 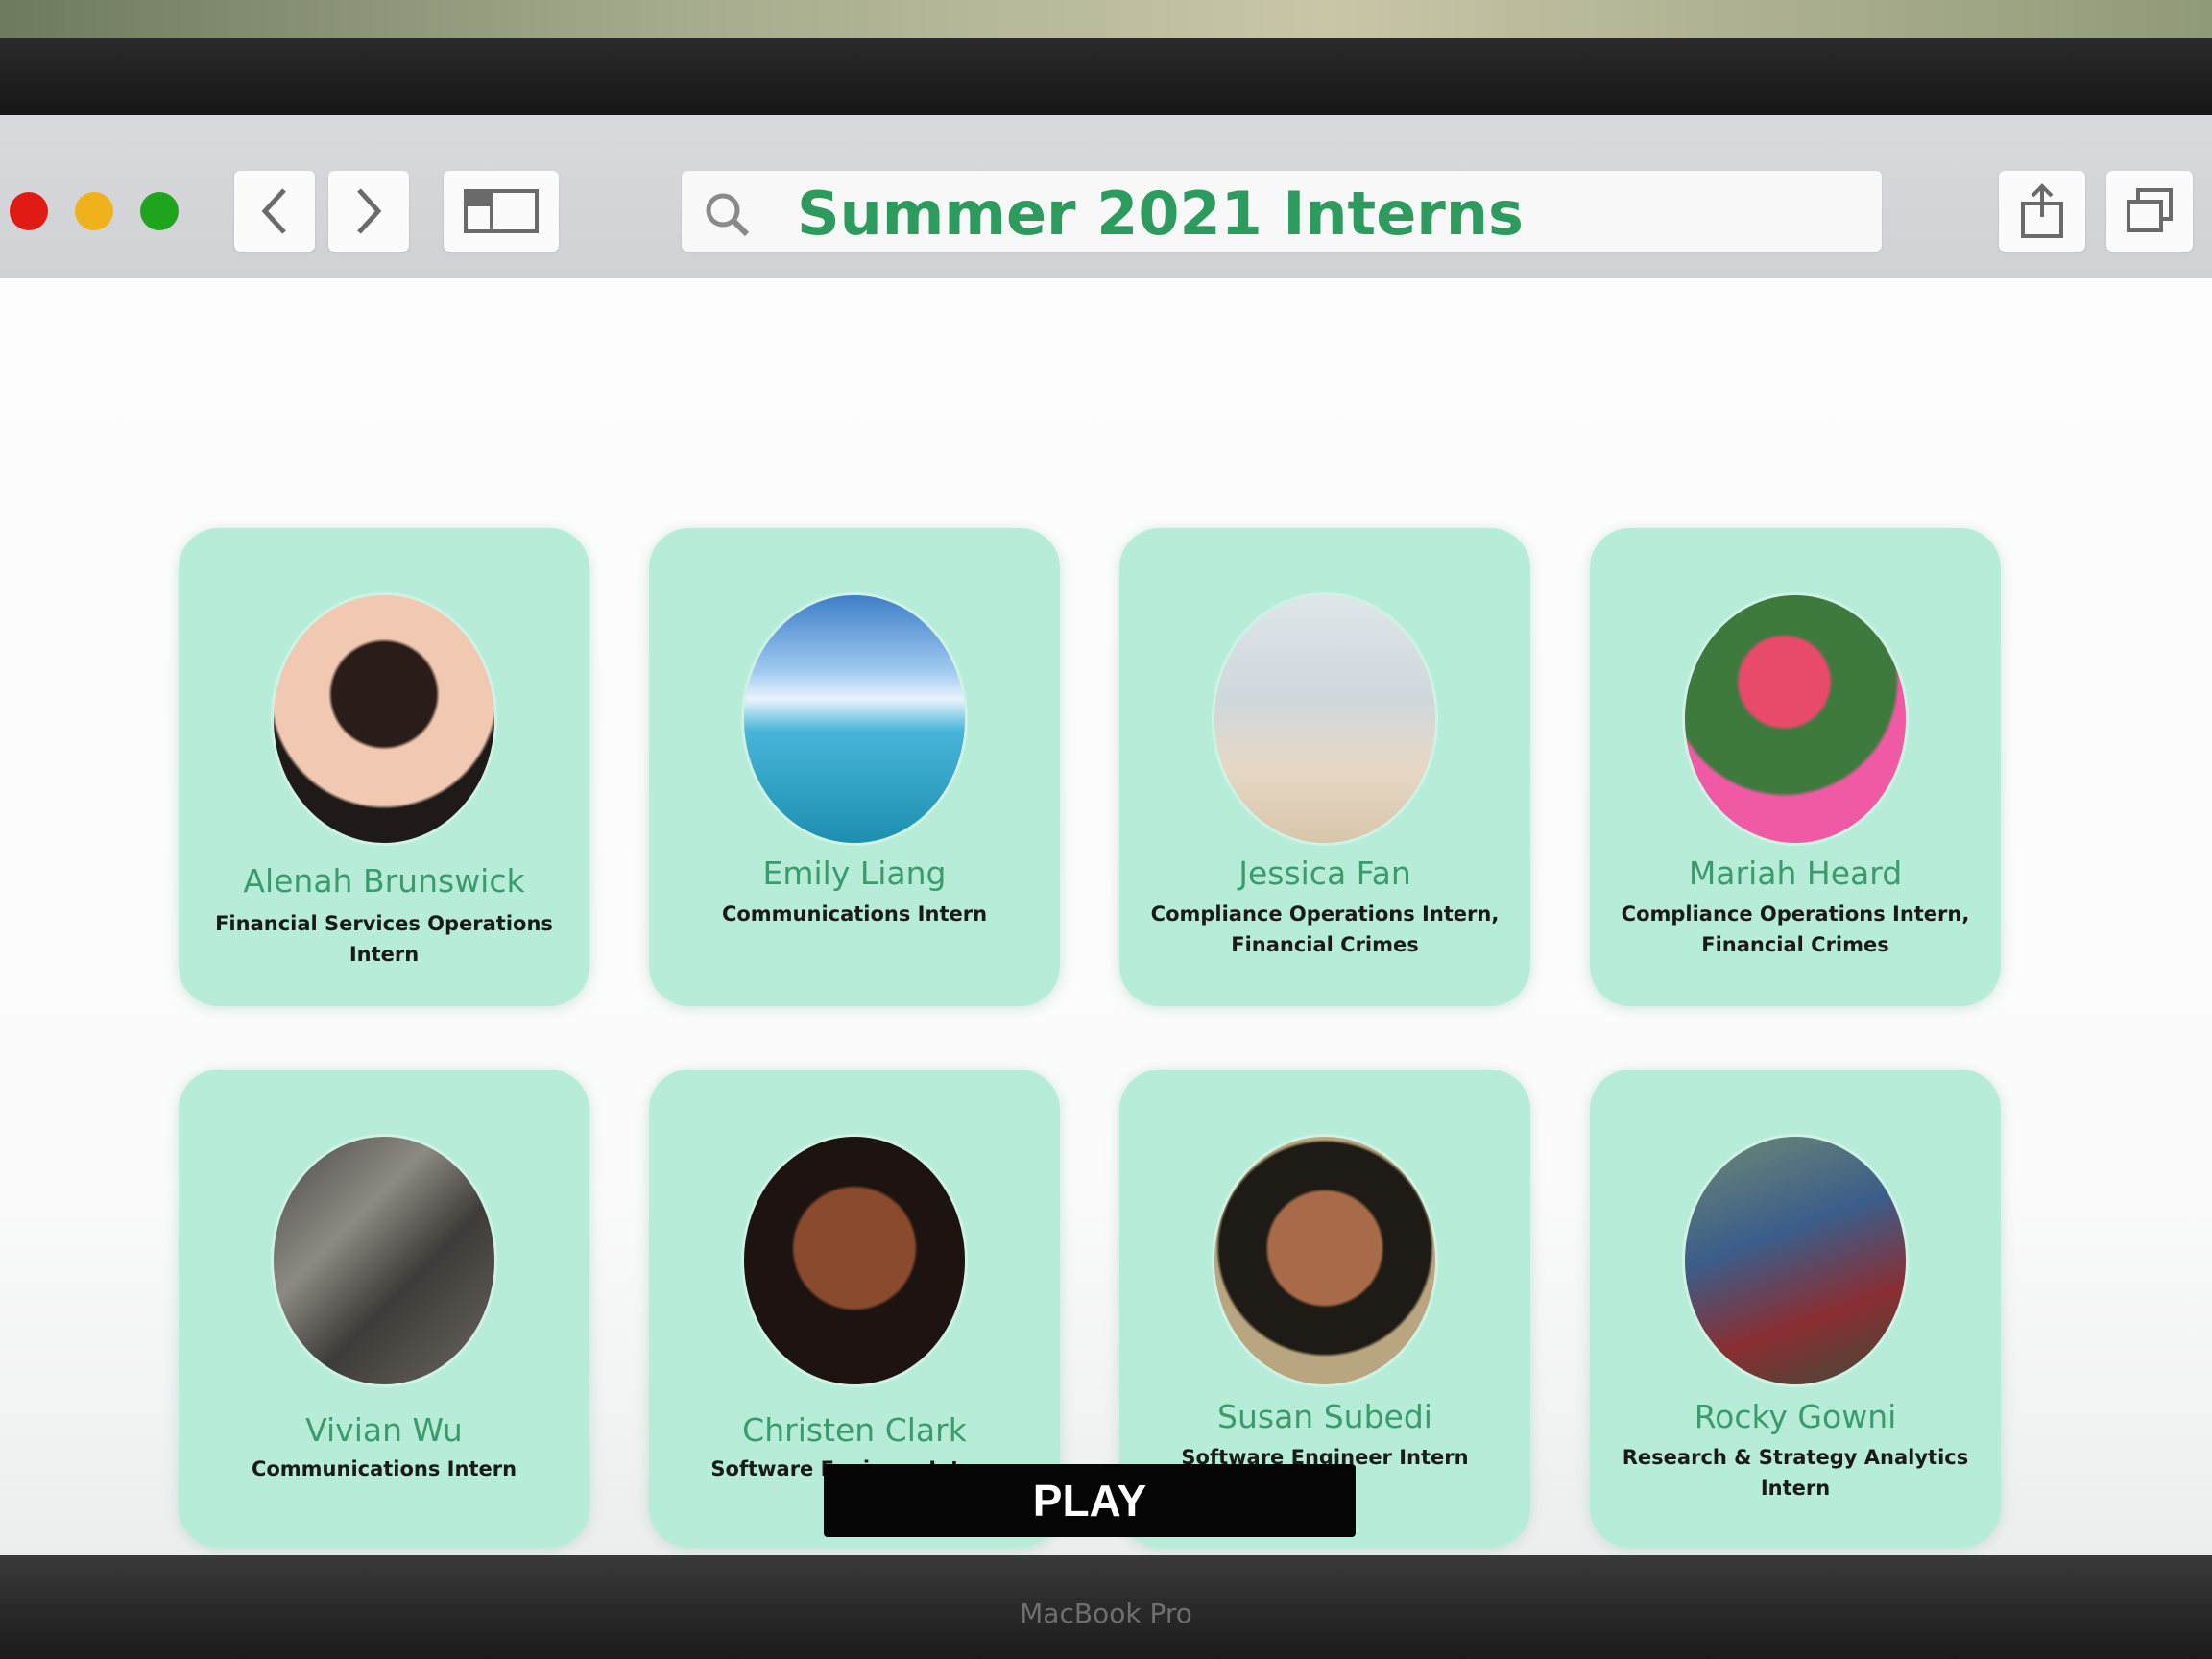 I want to click on intern-name: Rocky Gowni, so click(x=1795, y=1416).